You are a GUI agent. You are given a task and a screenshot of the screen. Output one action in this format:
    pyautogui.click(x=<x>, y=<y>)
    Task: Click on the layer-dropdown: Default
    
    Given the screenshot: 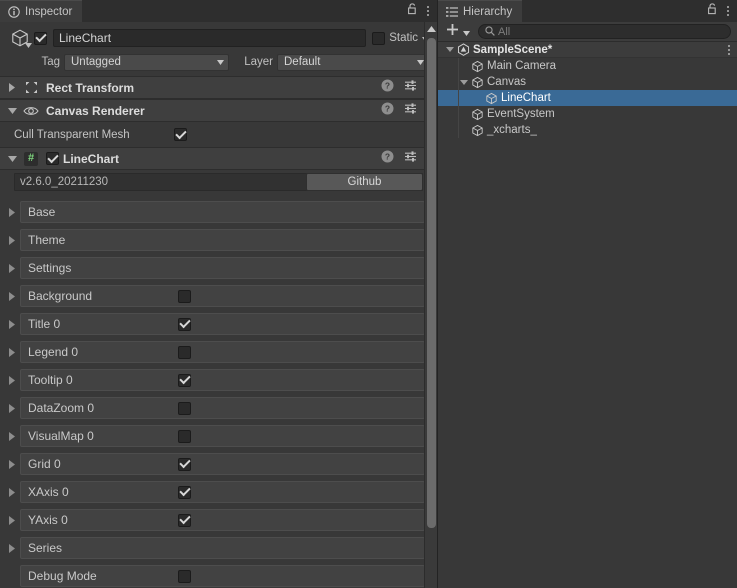 What is the action you would take?
    pyautogui.click(x=353, y=62)
    